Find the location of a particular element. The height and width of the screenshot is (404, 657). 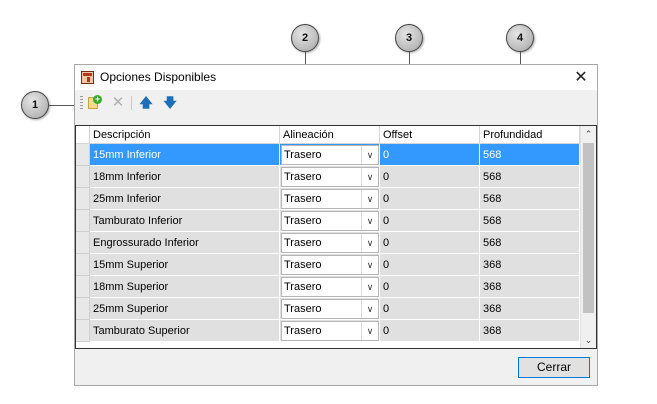

table-row: 25mm Superior Trasero ∨ 0 368 is located at coordinates (328, 309).